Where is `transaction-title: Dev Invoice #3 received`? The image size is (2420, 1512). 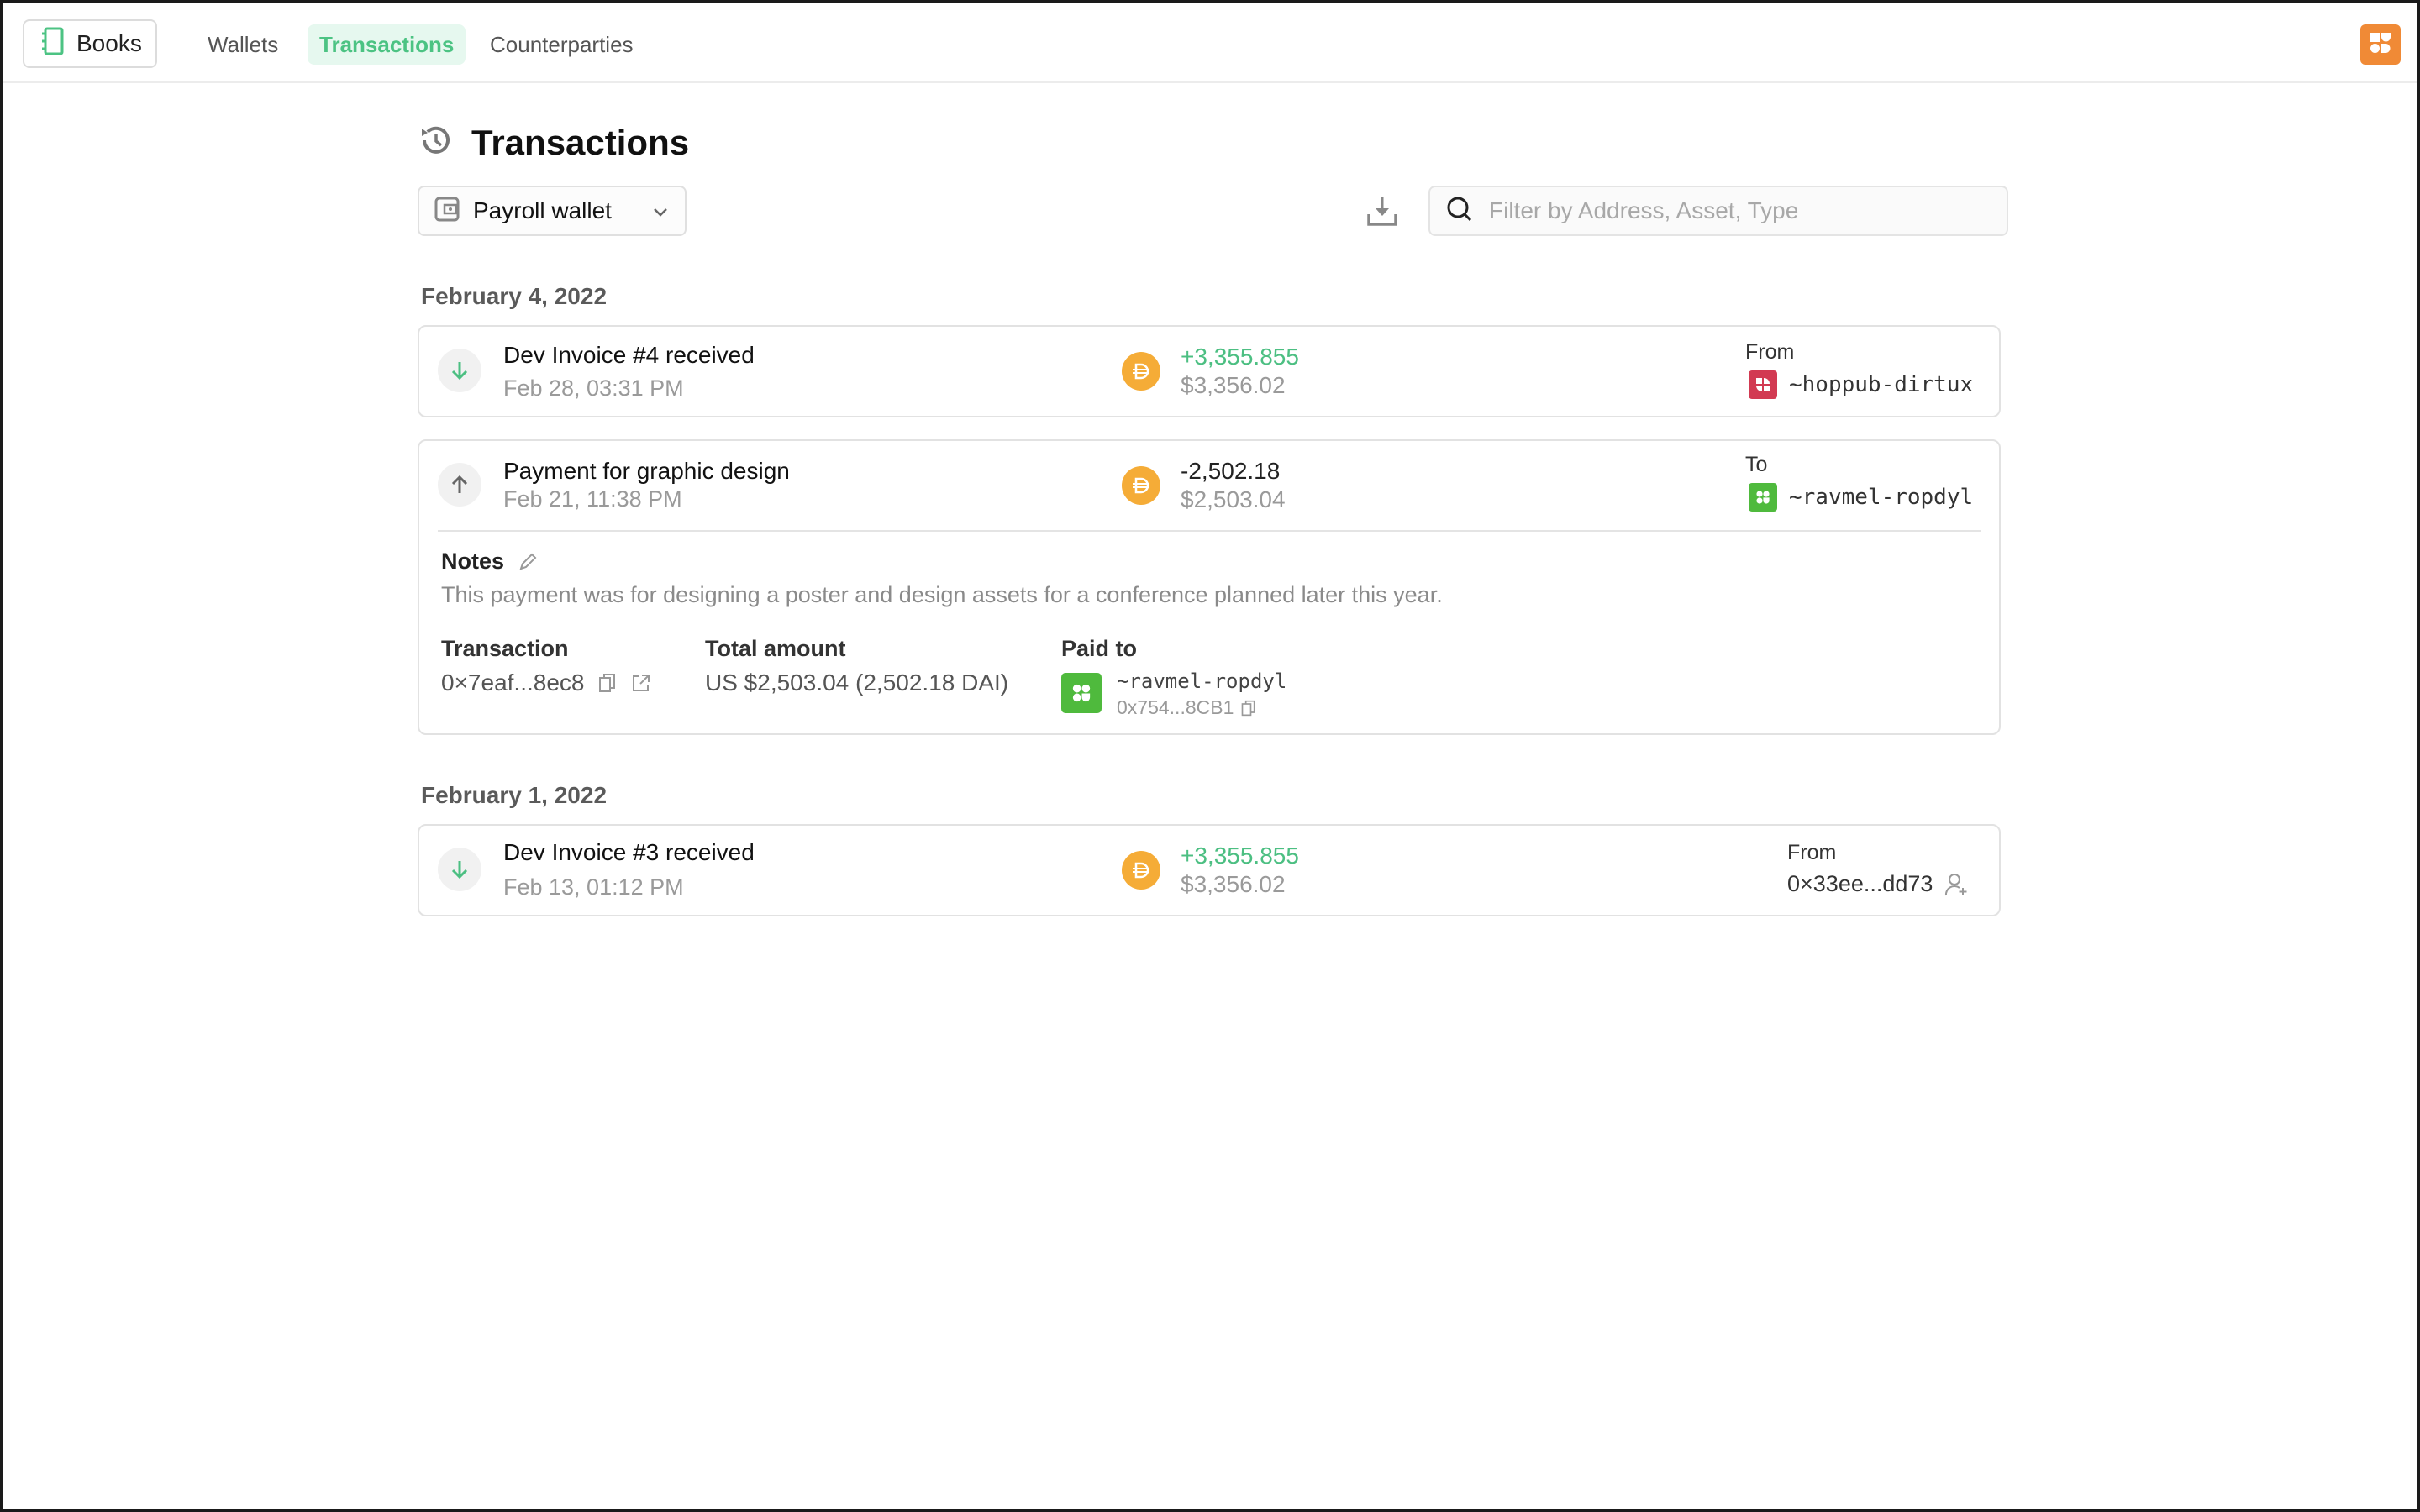 transaction-title: Dev Invoice #3 received is located at coordinates (629, 852).